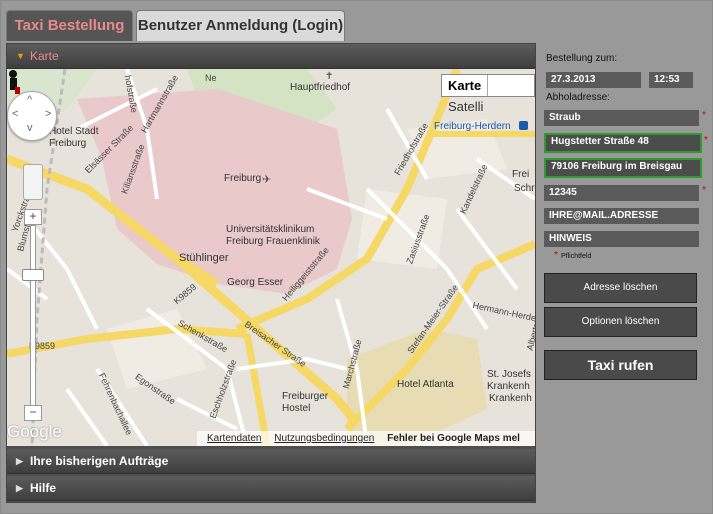 The width and height of the screenshot is (713, 514). Describe the element at coordinates (305, 396) in the screenshot. I see `map-label-freiburger: Freiburger` at that location.